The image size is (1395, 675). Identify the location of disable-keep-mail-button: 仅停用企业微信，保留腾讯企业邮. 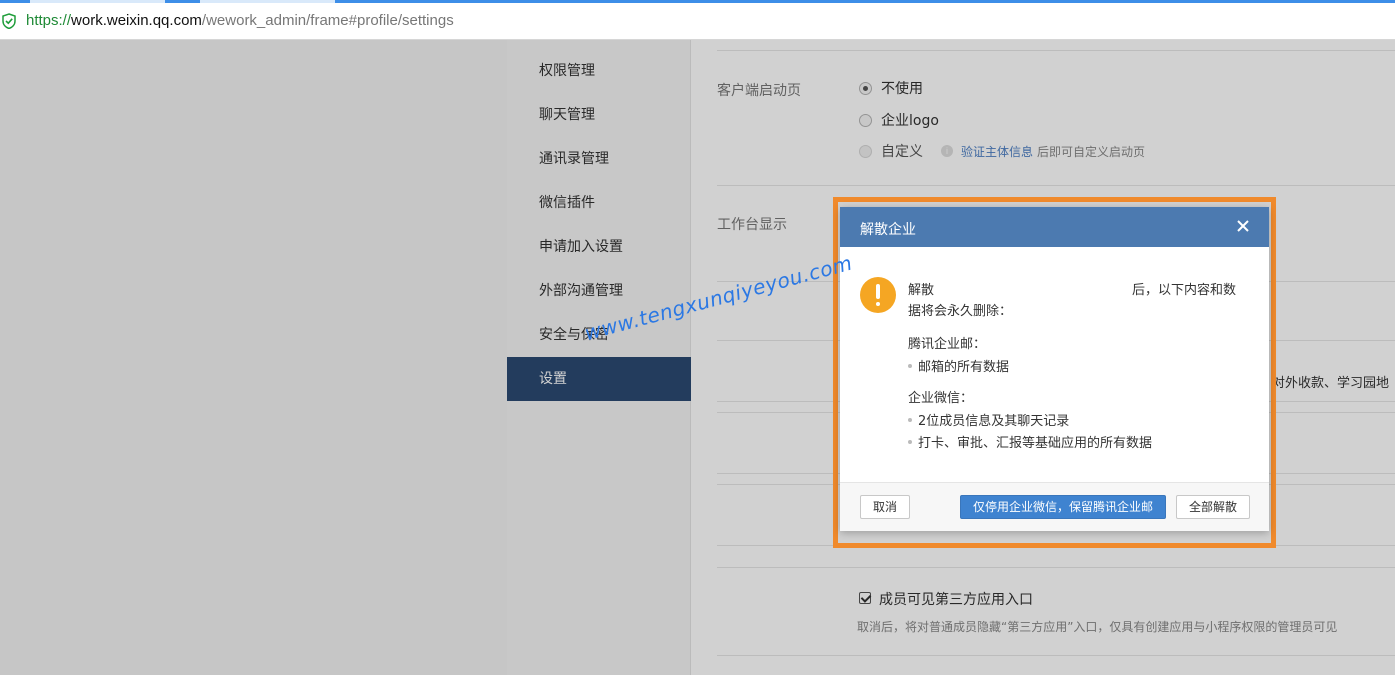
(1063, 507).